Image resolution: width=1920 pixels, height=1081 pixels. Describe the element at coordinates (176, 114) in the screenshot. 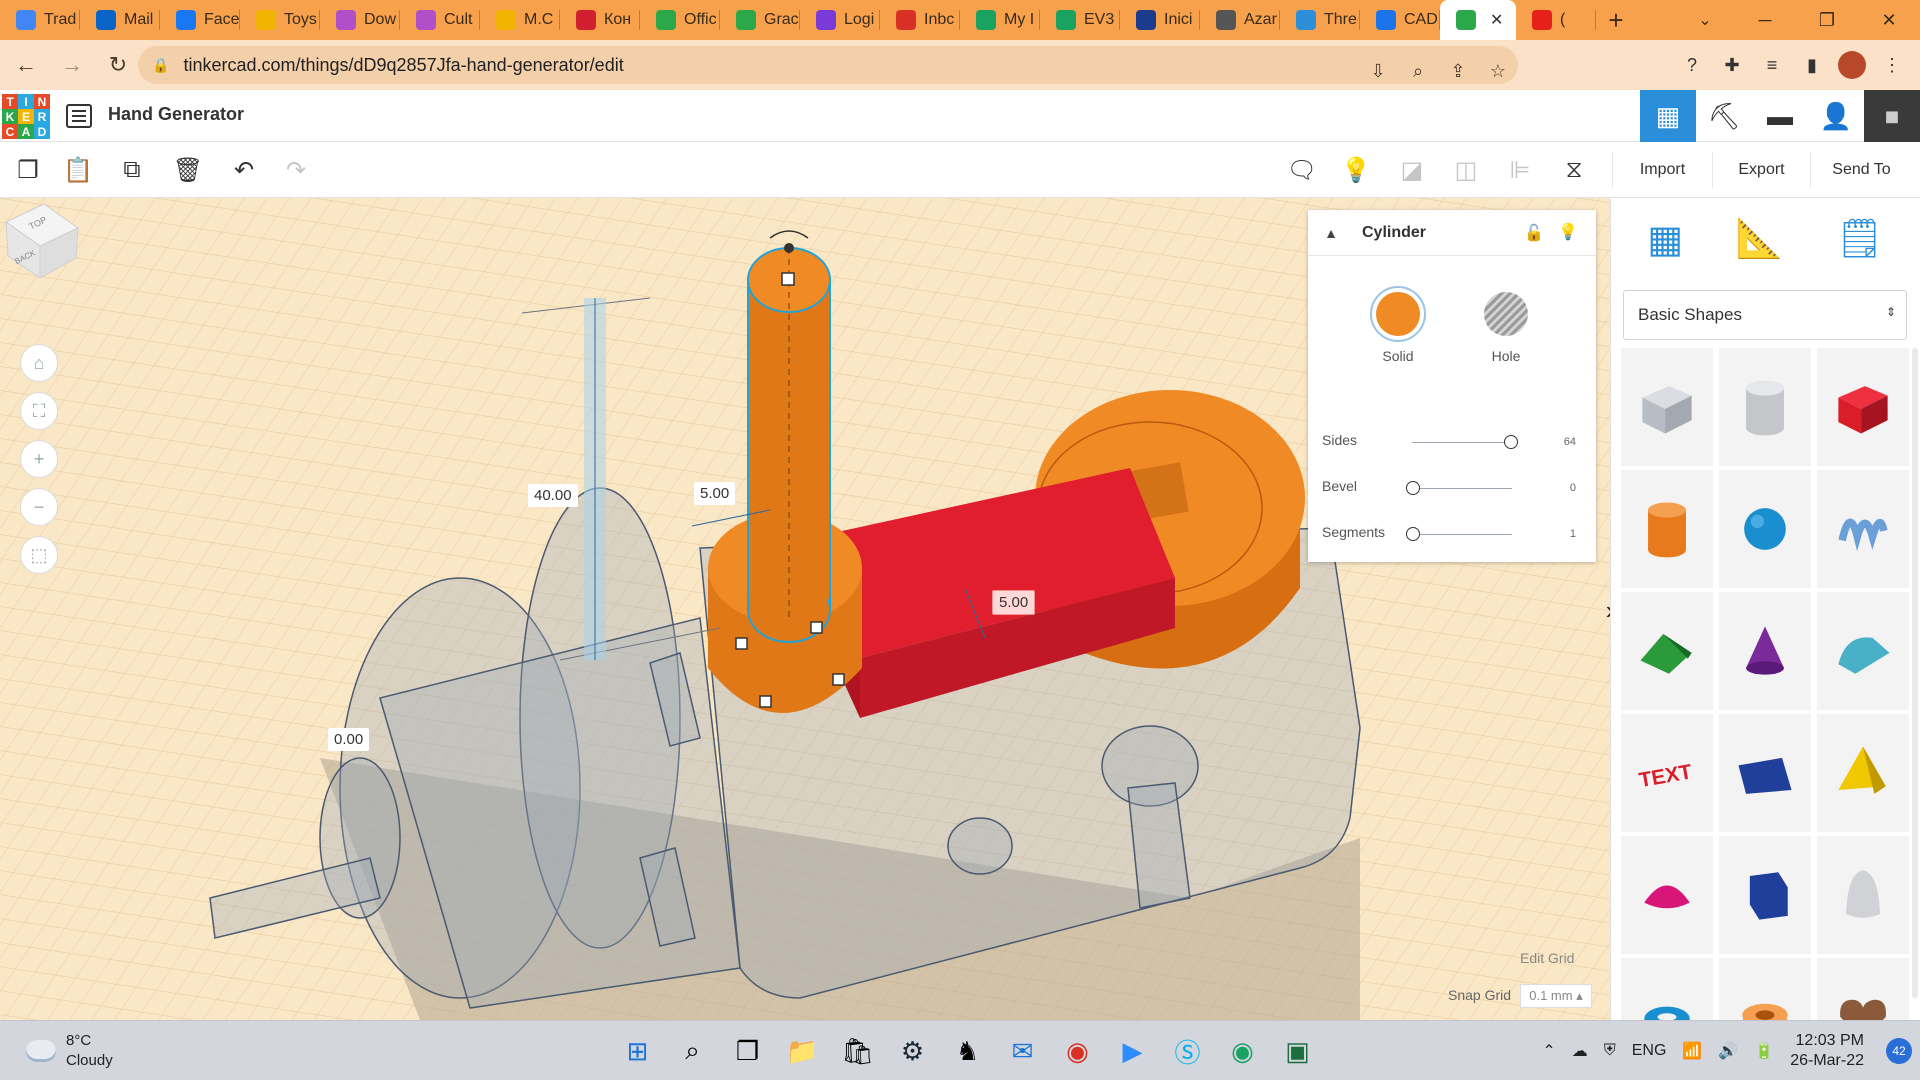

I see `design-title: Hand Generator` at that location.